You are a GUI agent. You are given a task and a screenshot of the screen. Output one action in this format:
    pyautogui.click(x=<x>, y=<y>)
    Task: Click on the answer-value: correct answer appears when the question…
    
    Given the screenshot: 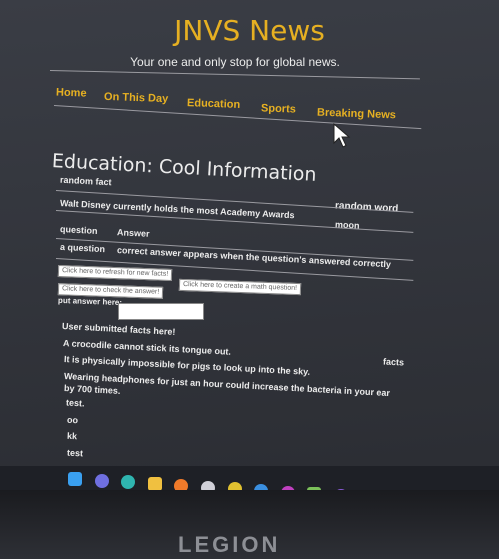 What is the action you would take?
    pyautogui.click(x=254, y=257)
    